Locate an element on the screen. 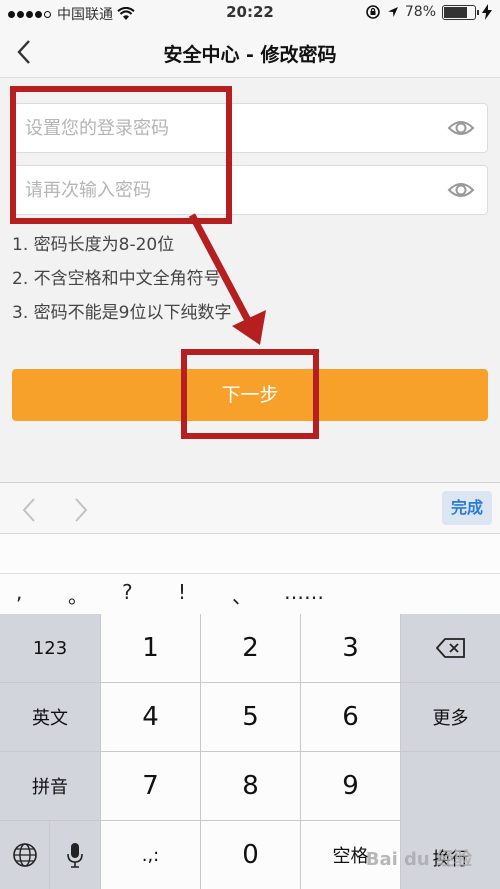  punct-key: ! is located at coordinates (182, 592).